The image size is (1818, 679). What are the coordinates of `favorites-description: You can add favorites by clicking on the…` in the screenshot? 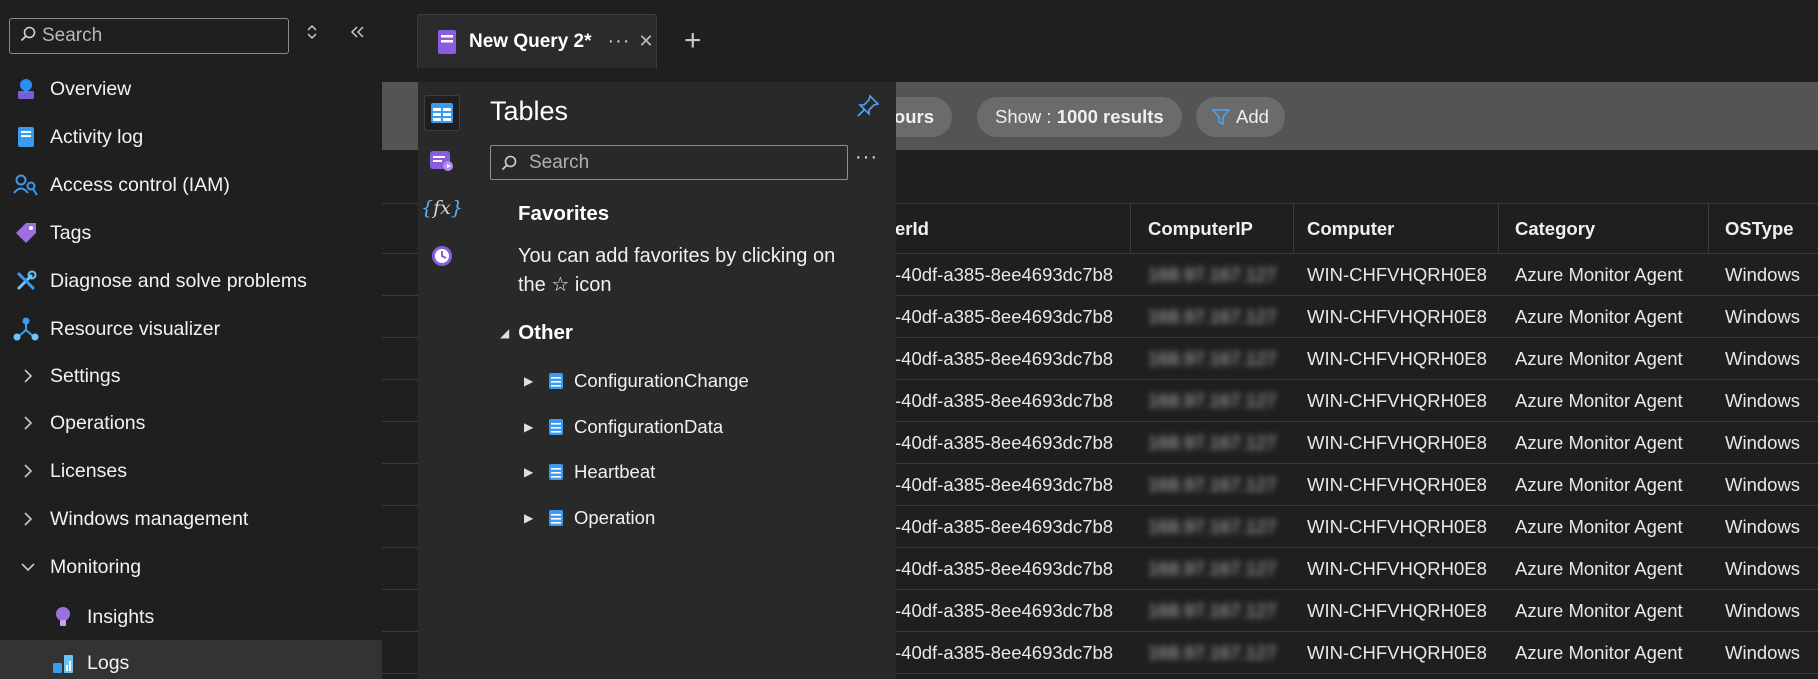 It's located at (677, 270).